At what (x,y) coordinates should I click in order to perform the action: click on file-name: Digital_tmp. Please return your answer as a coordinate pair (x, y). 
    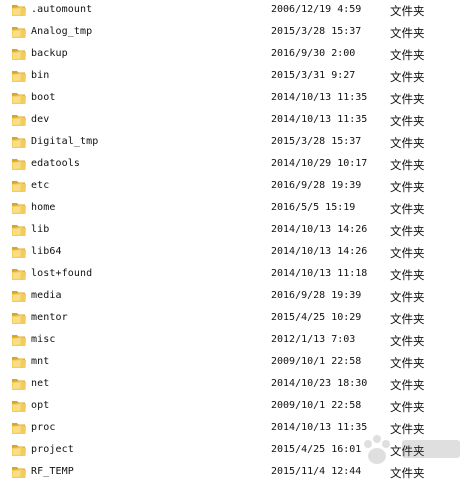
    Looking at the image, I should click on (65, 141).